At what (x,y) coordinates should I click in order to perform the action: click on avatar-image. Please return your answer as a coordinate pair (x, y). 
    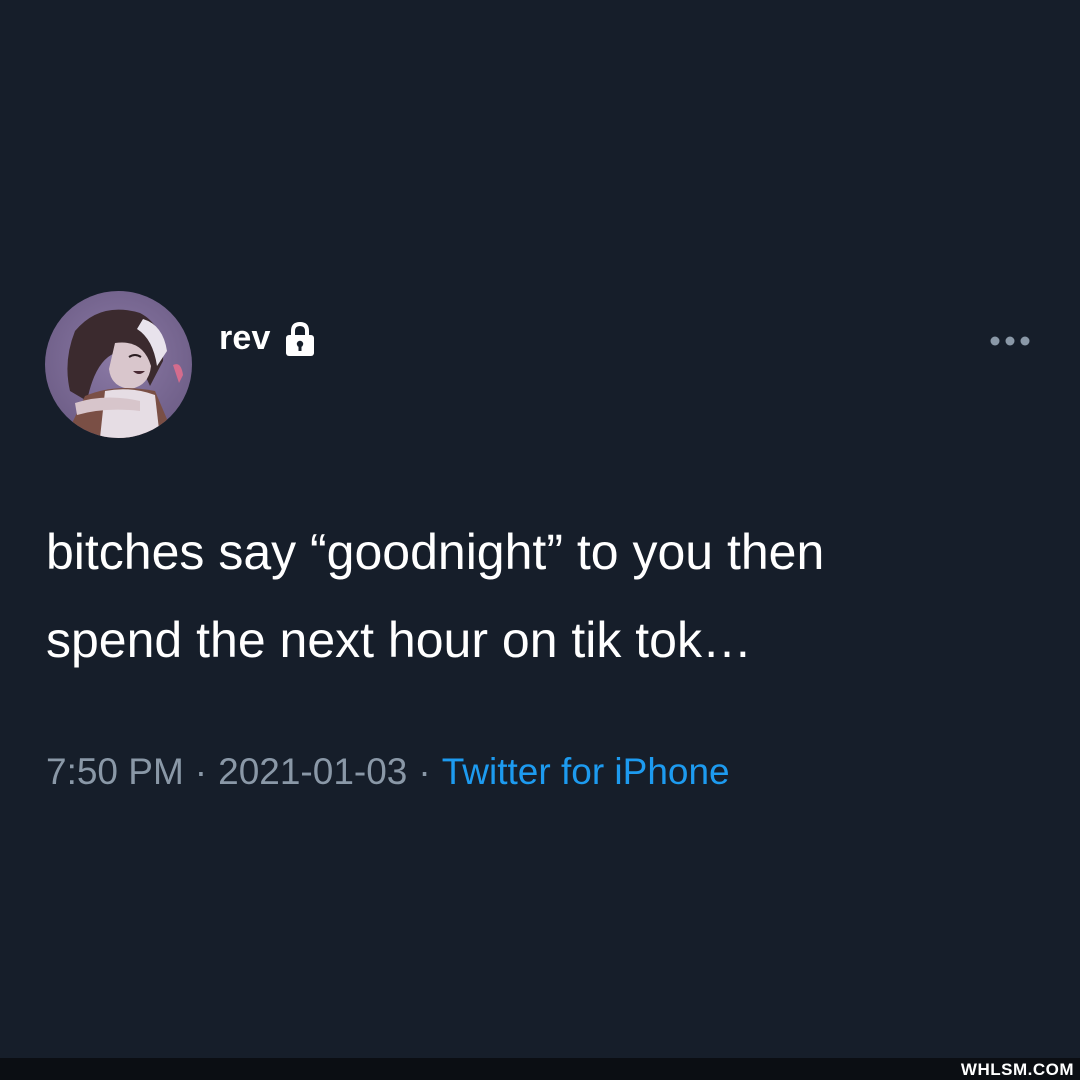
    Looking at the image, I should click on (118, 364).